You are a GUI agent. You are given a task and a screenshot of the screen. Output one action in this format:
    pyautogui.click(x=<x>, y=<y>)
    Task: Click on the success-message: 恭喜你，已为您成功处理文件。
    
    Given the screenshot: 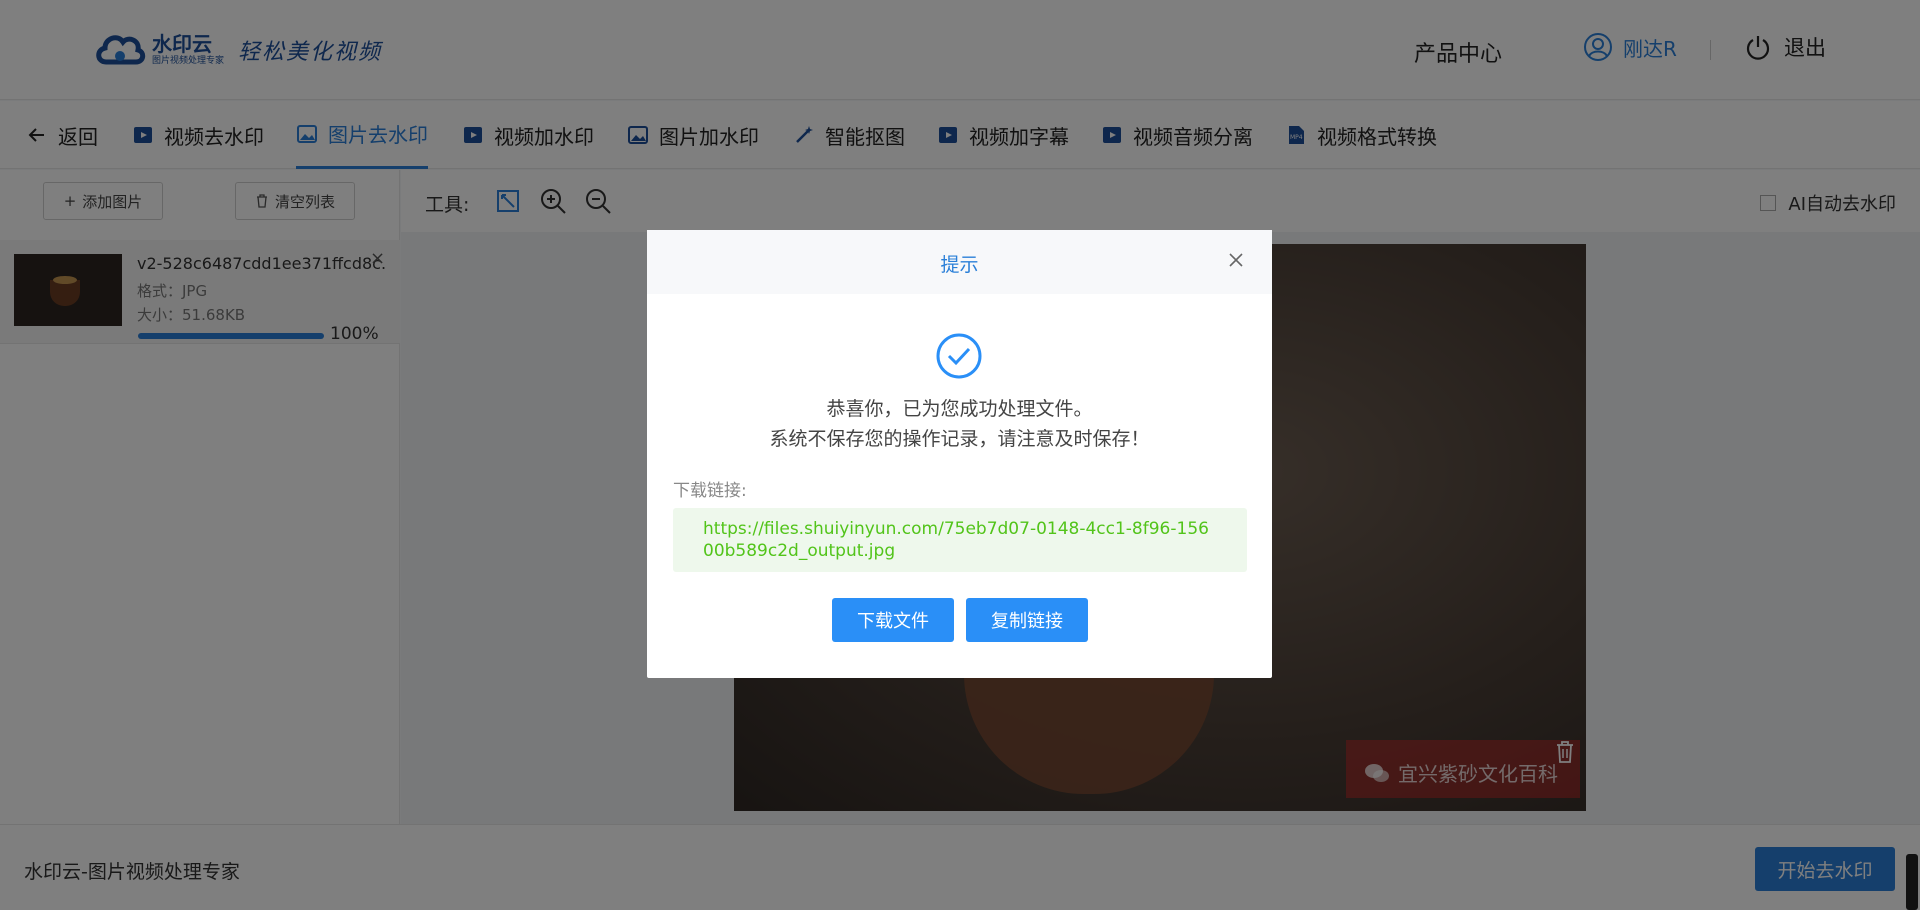 What is the action you would take?
    pyautogui.click(x=959, y=409)
    